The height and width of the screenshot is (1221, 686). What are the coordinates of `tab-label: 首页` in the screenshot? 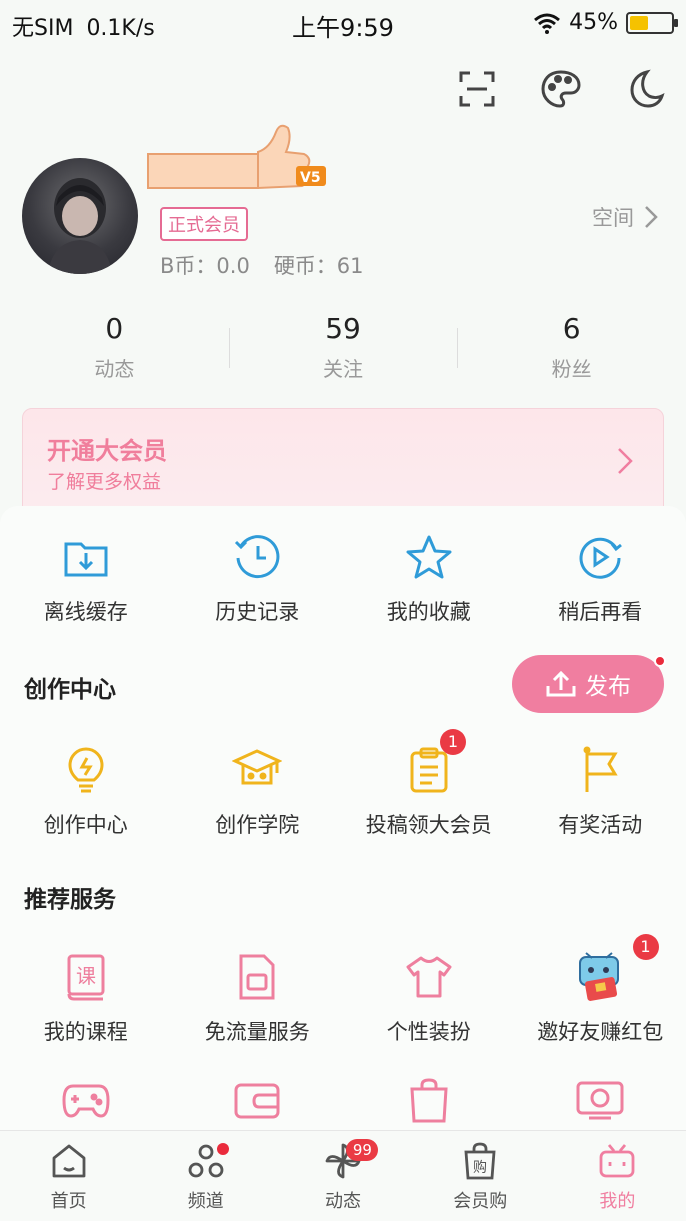 It's located at (68, 1201).